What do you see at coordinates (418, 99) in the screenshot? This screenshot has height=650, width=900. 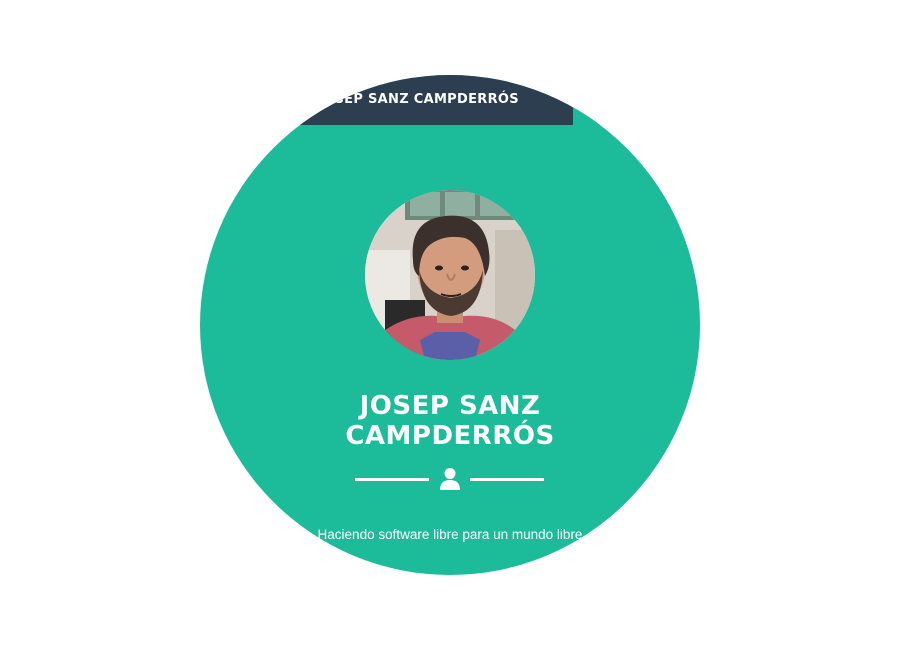 I see `navbar-brand-link: JOSEP SANZ CAMPDERRÓS` at bounding box center [418, 99].